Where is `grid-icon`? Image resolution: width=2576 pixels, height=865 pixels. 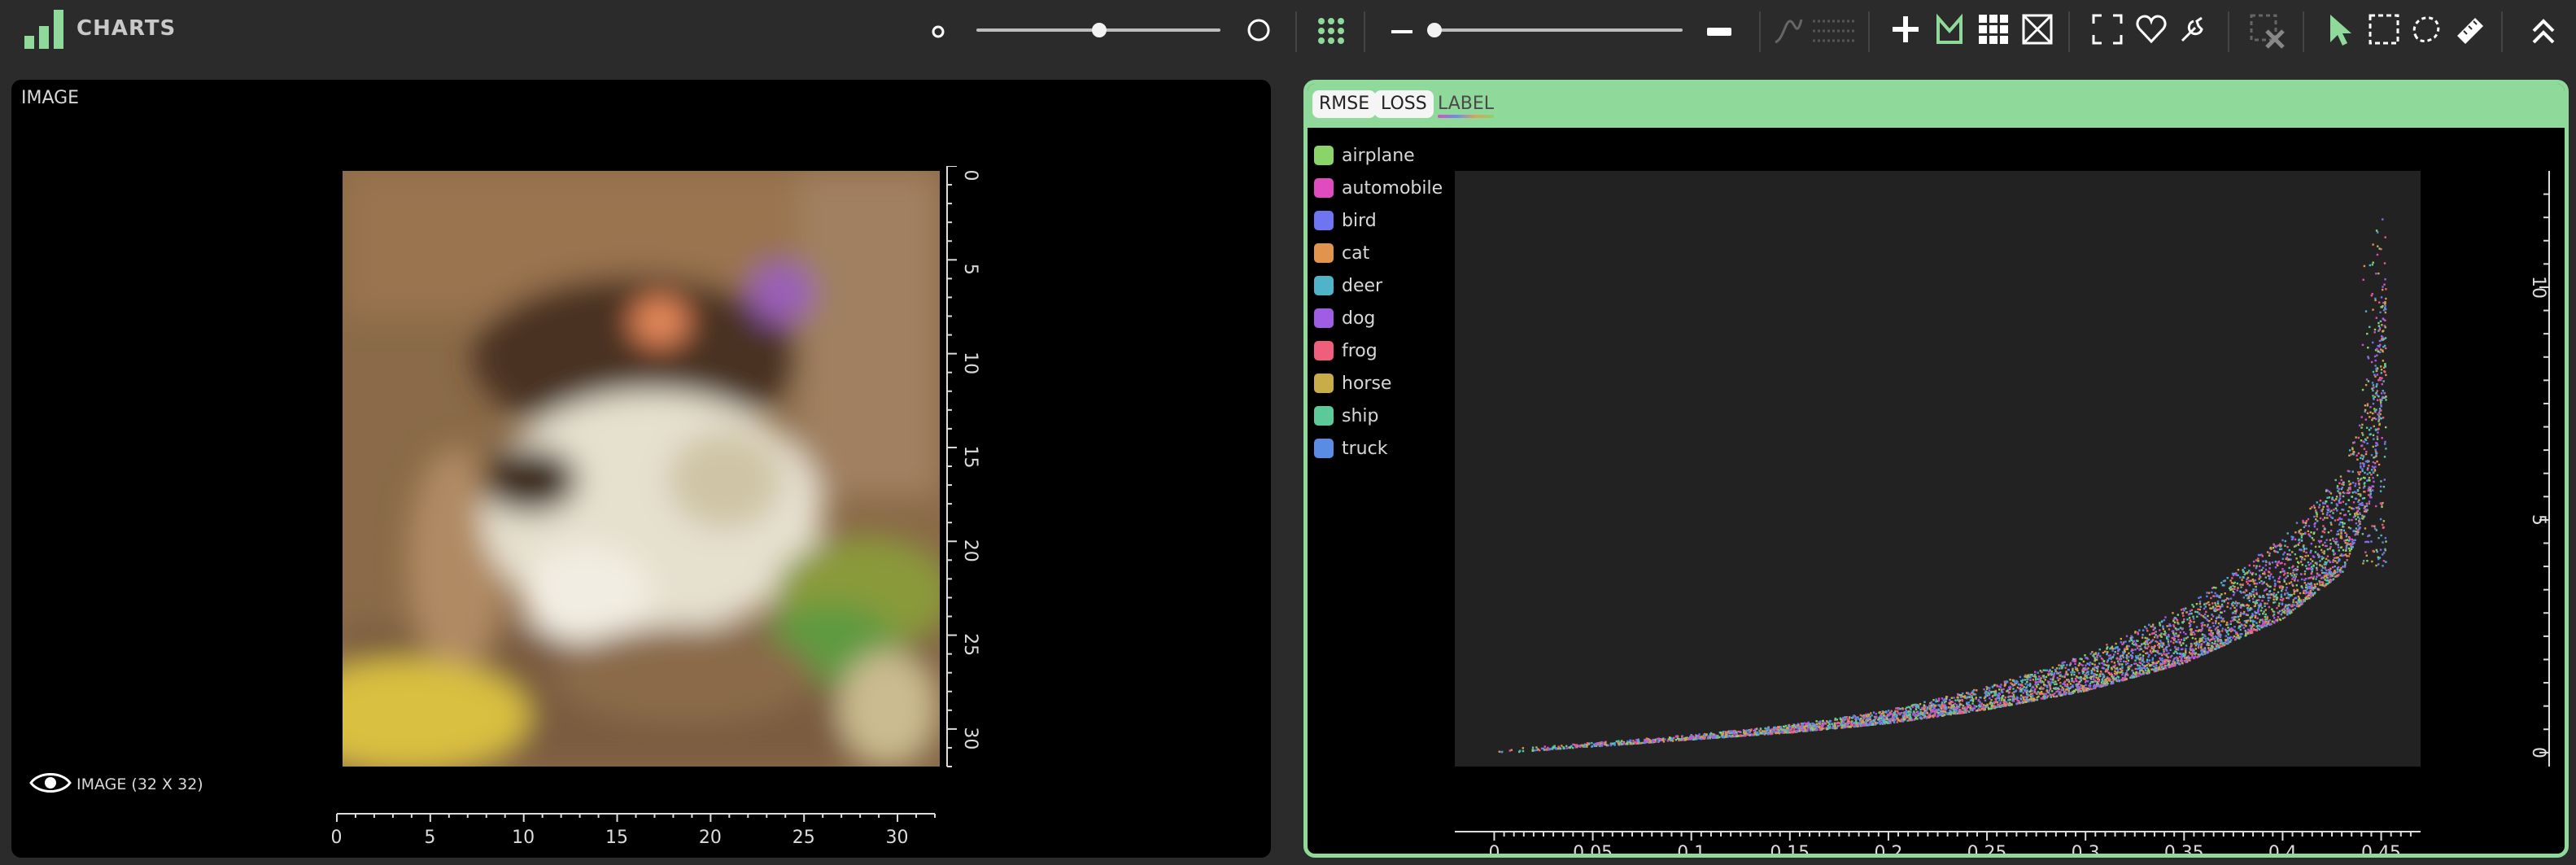
grid-icon is located at coordinates (1993, 30).